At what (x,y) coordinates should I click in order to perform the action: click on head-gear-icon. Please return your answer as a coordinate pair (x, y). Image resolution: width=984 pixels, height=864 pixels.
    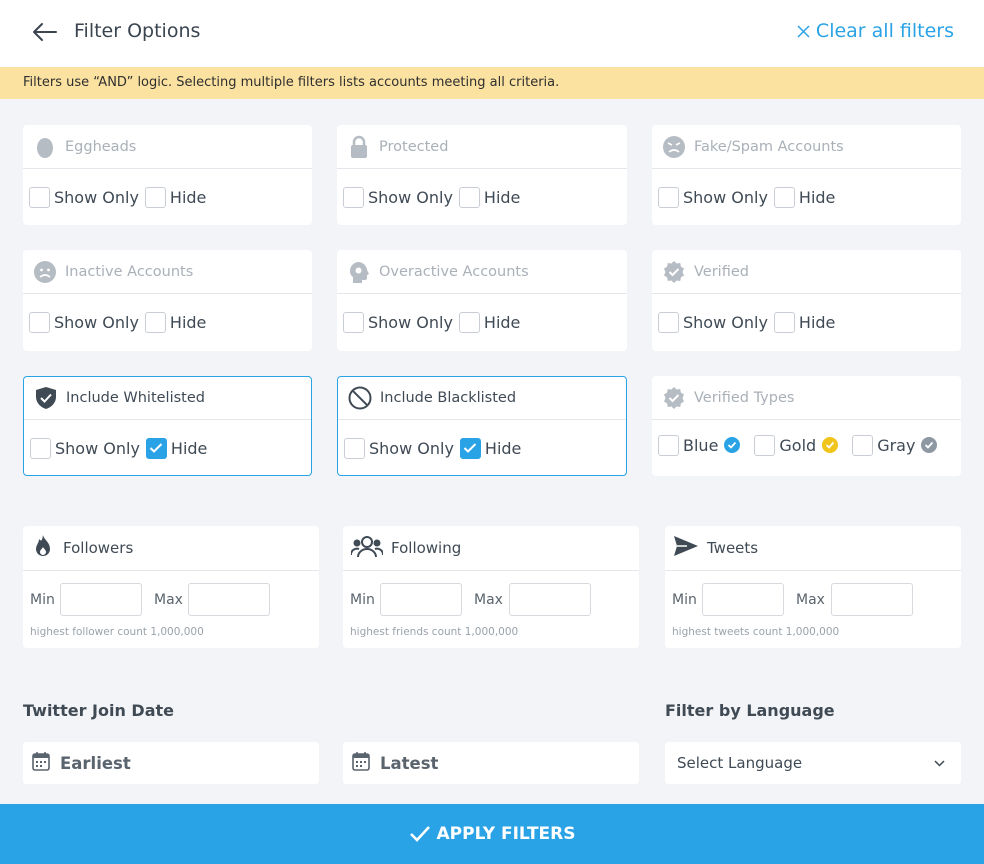
    Looking at the image, I should click on (359, 272).